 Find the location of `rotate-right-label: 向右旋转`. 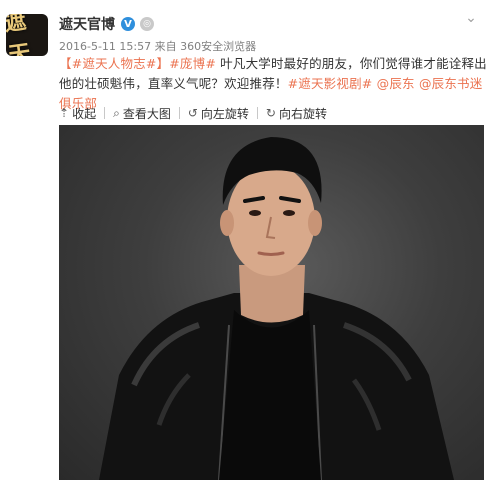

rotate-right-label: 向右旋转 is located at coordinates (302, 113).